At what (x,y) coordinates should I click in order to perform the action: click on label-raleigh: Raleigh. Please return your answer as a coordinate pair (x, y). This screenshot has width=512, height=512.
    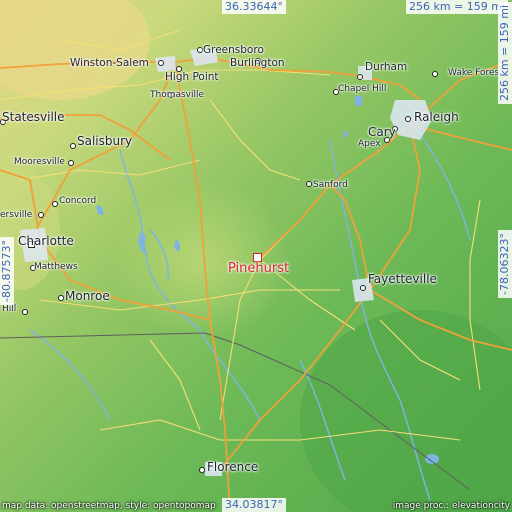
    Looking at the image, I should click on (436, 117).